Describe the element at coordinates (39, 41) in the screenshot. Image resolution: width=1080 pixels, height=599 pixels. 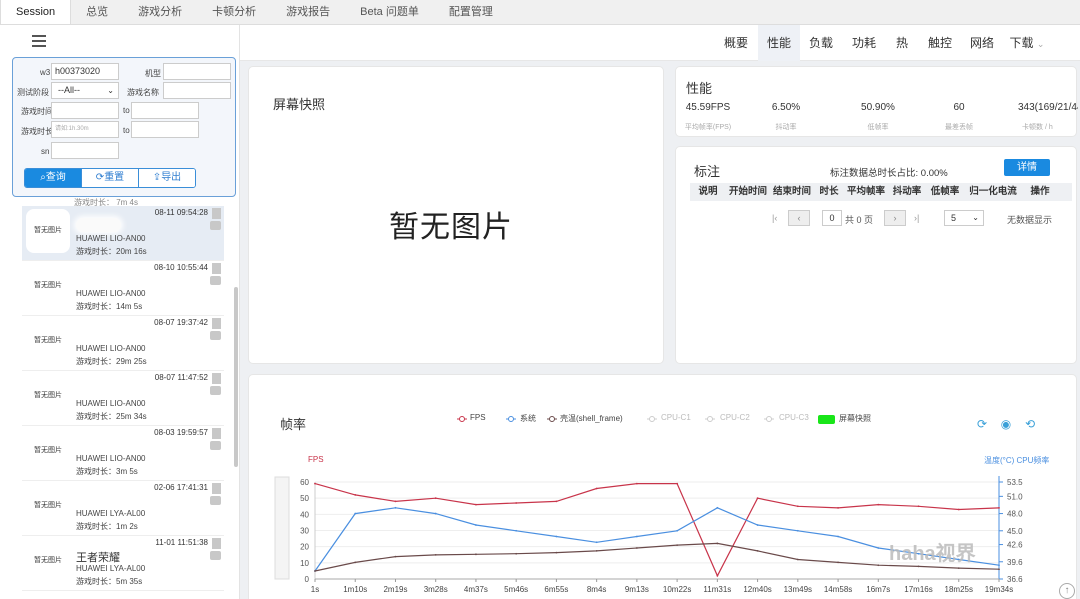
I see `menu-icon` at that location.